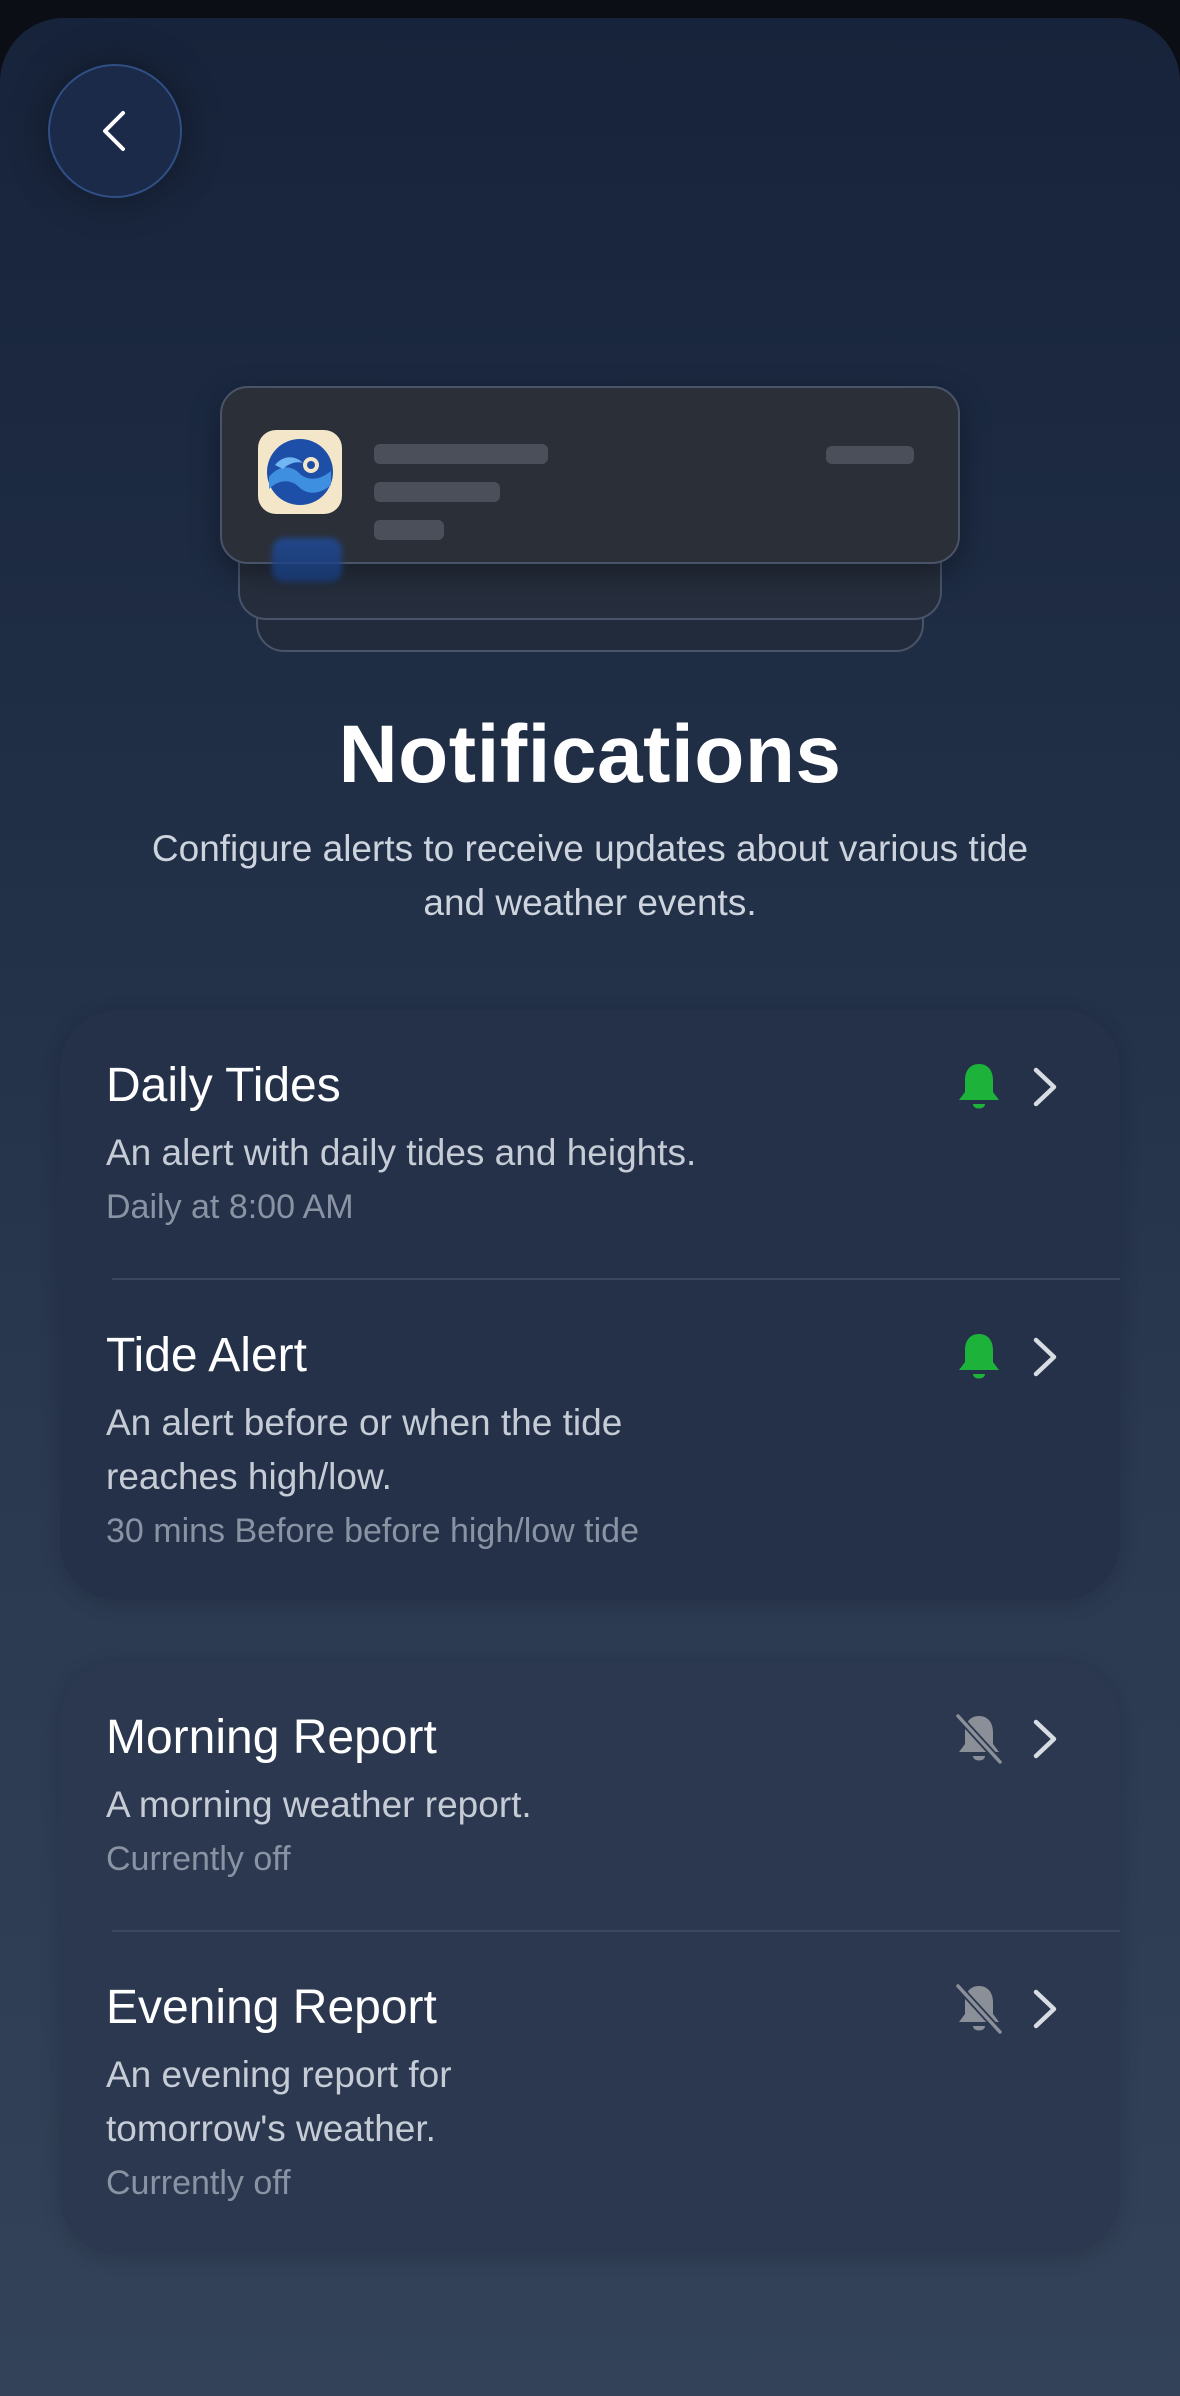  I want to click on tide-wave-icon, so click(300, 472).